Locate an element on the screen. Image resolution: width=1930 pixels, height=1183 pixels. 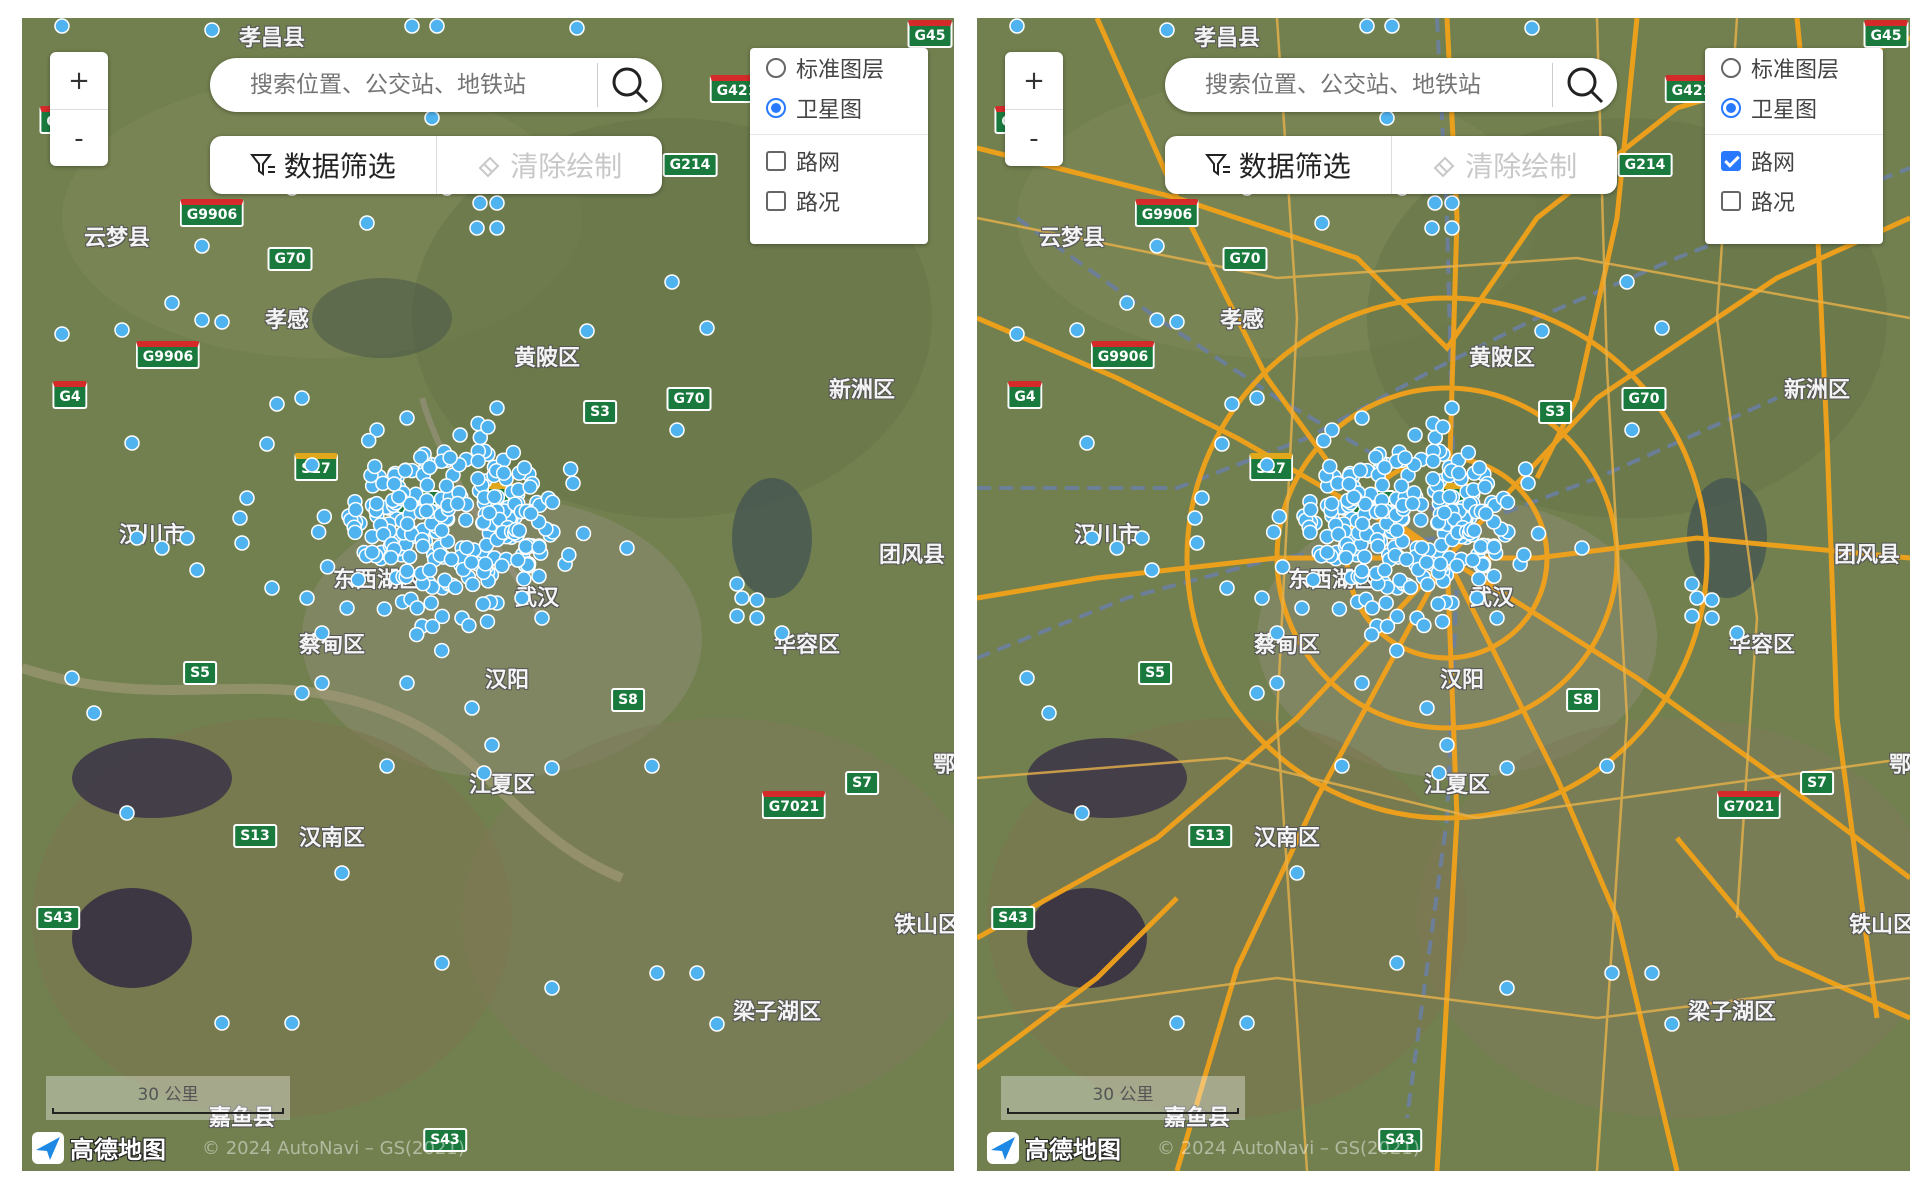
layer-traffic-option: 路况 is located at coordinates (839, 201).